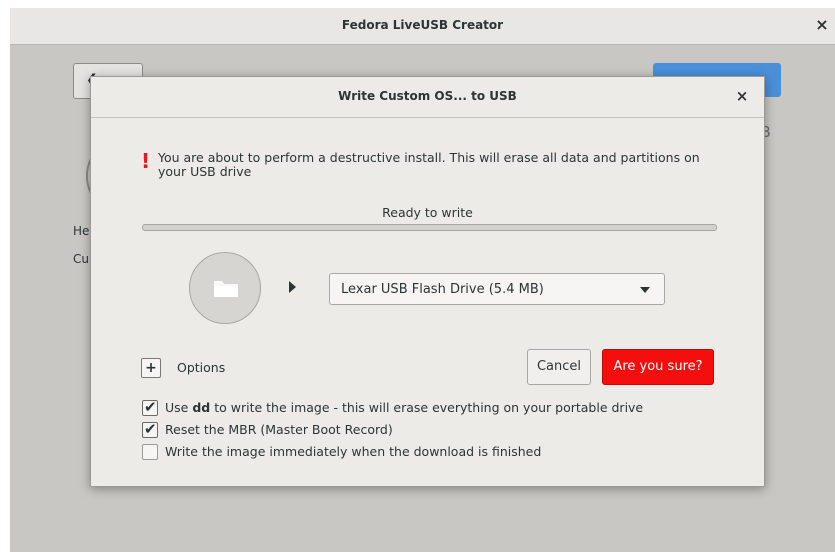 This screenshot has height=552, width=835. What do you see at coordinates (658, 367) in the screenshot?
I see `confirm-write-button: Are you sure?` at bounding box center [658, 367].